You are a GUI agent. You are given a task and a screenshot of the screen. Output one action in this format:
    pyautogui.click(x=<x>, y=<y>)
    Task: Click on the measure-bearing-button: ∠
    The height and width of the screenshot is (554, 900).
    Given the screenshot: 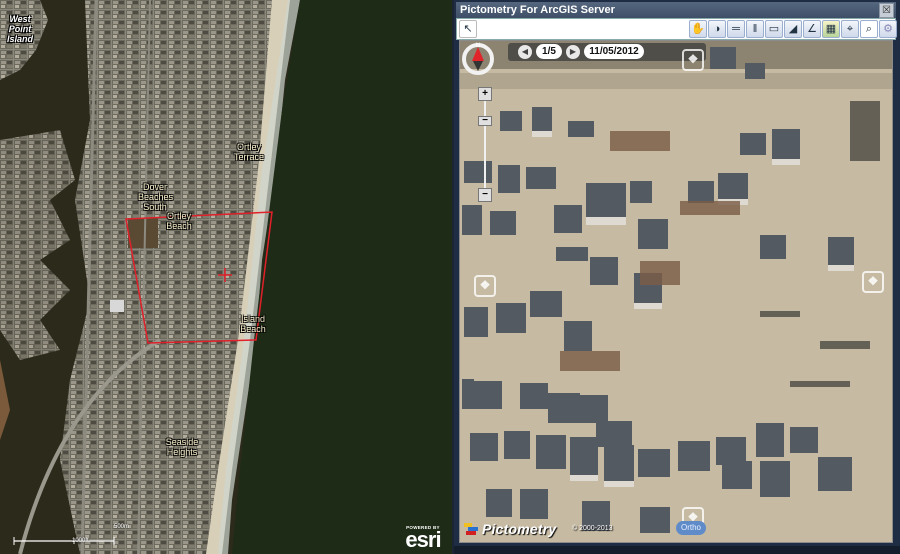 What is the action you would take?
    pyautogui.click(x=812, y=29)
    